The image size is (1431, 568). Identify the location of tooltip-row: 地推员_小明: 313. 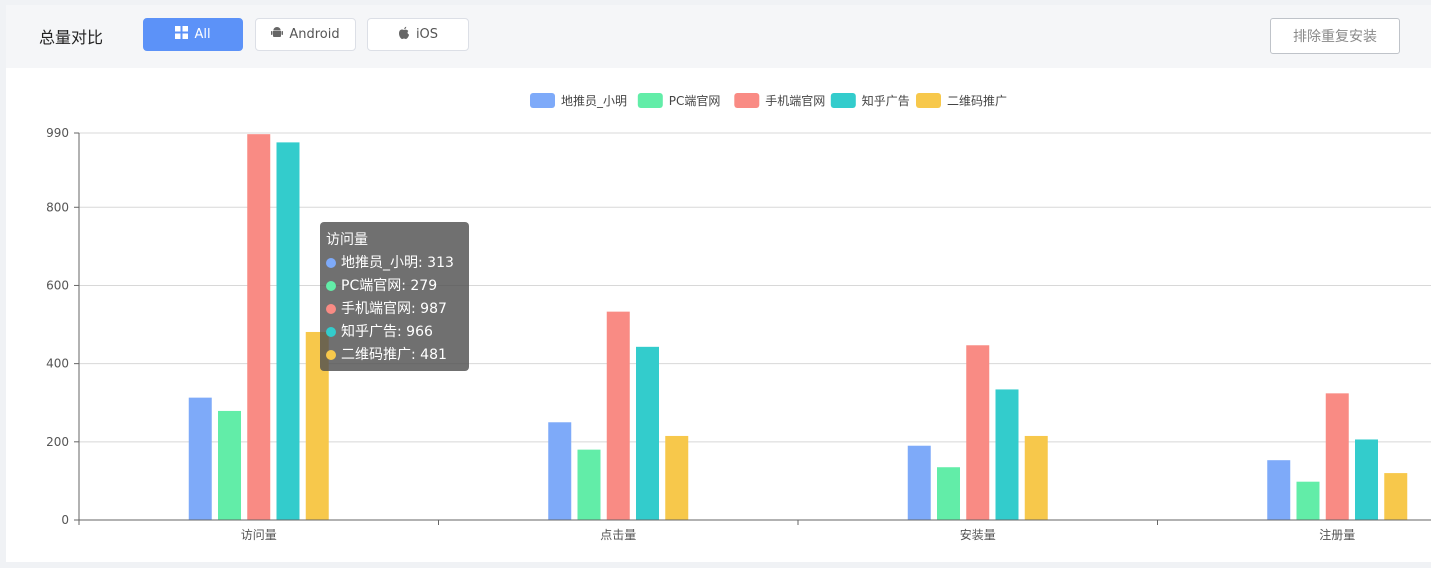
(394, 262).